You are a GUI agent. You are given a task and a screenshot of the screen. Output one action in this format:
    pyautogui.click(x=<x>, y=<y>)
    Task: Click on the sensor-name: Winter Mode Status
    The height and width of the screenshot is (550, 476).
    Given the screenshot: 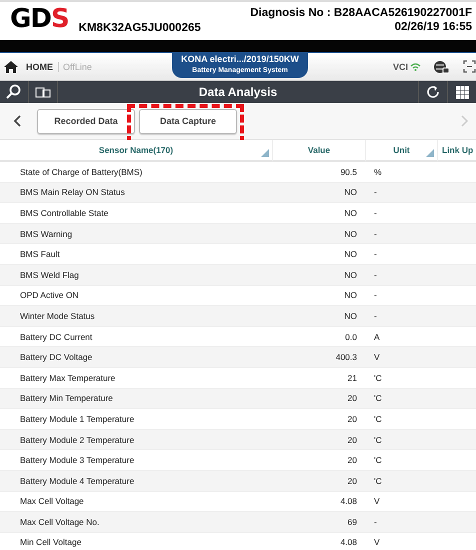 What is the action you would take?
    pyautogui.click(x=57, y=315)
    